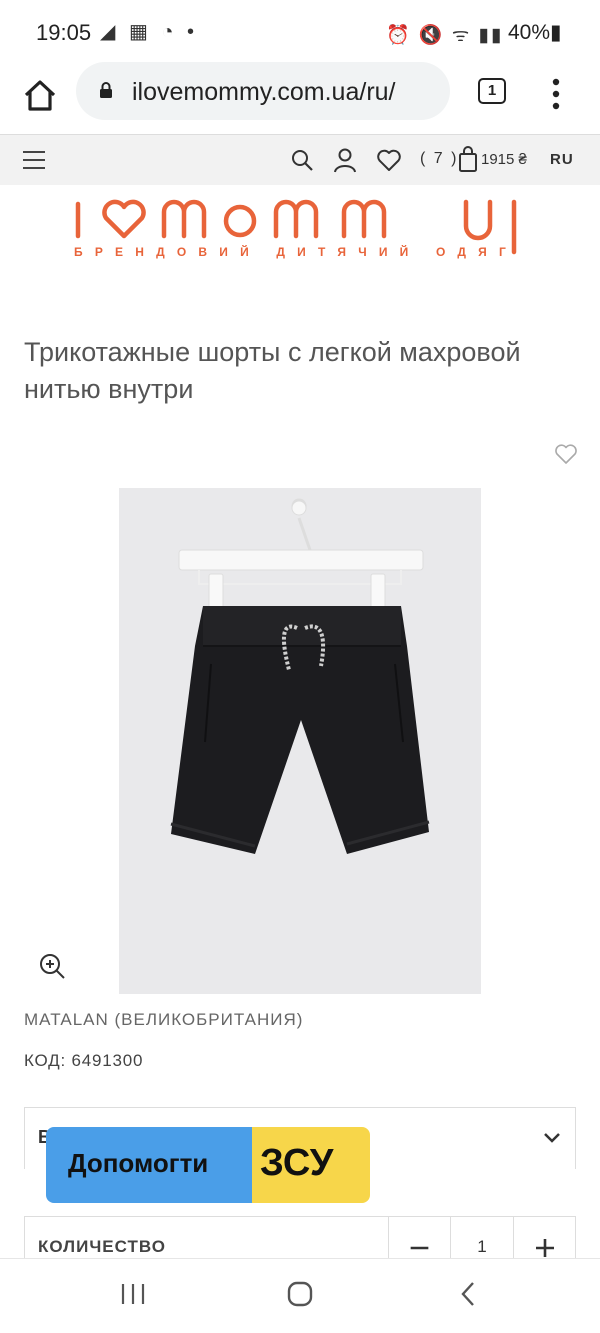  I want to click on hamburger-icon, so click(34, 160).